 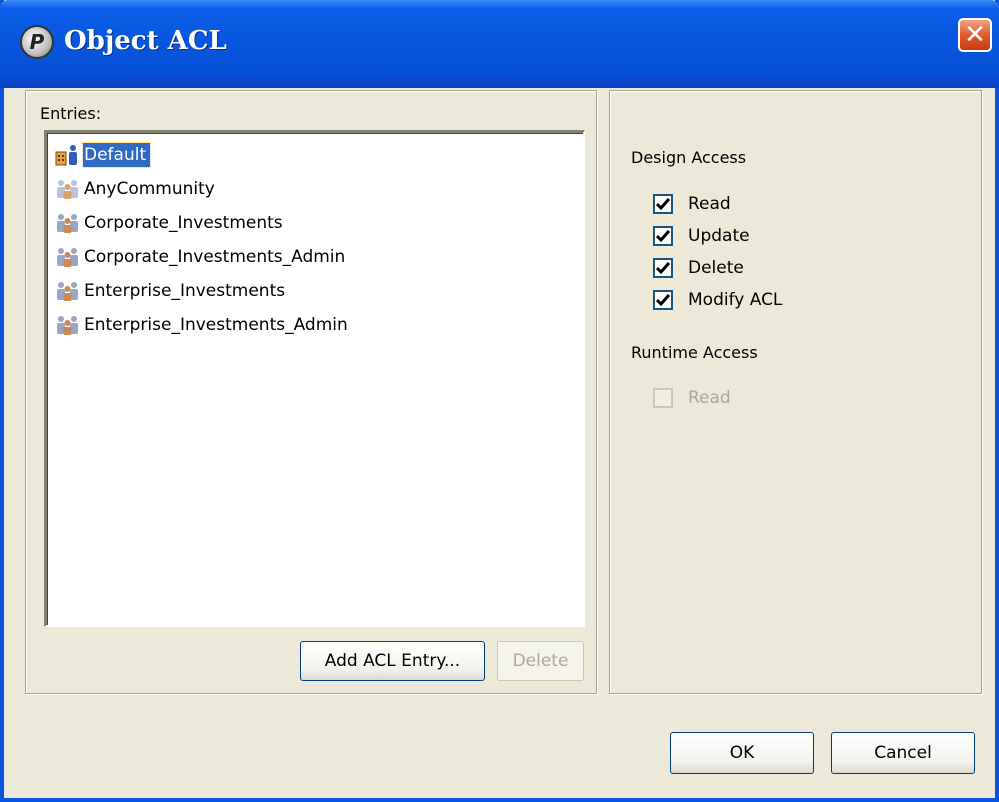 What do you see at coordinates (149, 189) in the screenshot?
I see `list-item-label: AnyCommunity` at bounding box center [149, 189].